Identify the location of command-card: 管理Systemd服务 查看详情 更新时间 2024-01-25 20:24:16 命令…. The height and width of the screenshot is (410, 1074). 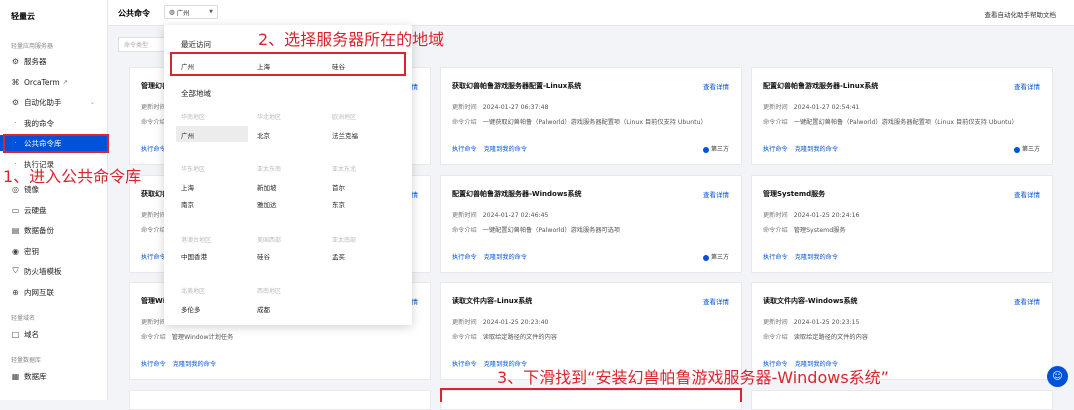
(902, 224).